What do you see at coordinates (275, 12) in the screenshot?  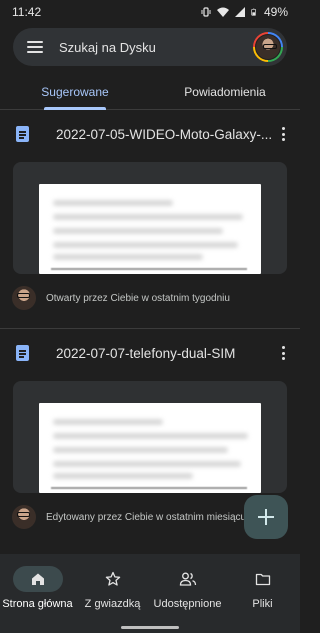 I see `battery-percent: 49%` at bounding box center [275, 12].